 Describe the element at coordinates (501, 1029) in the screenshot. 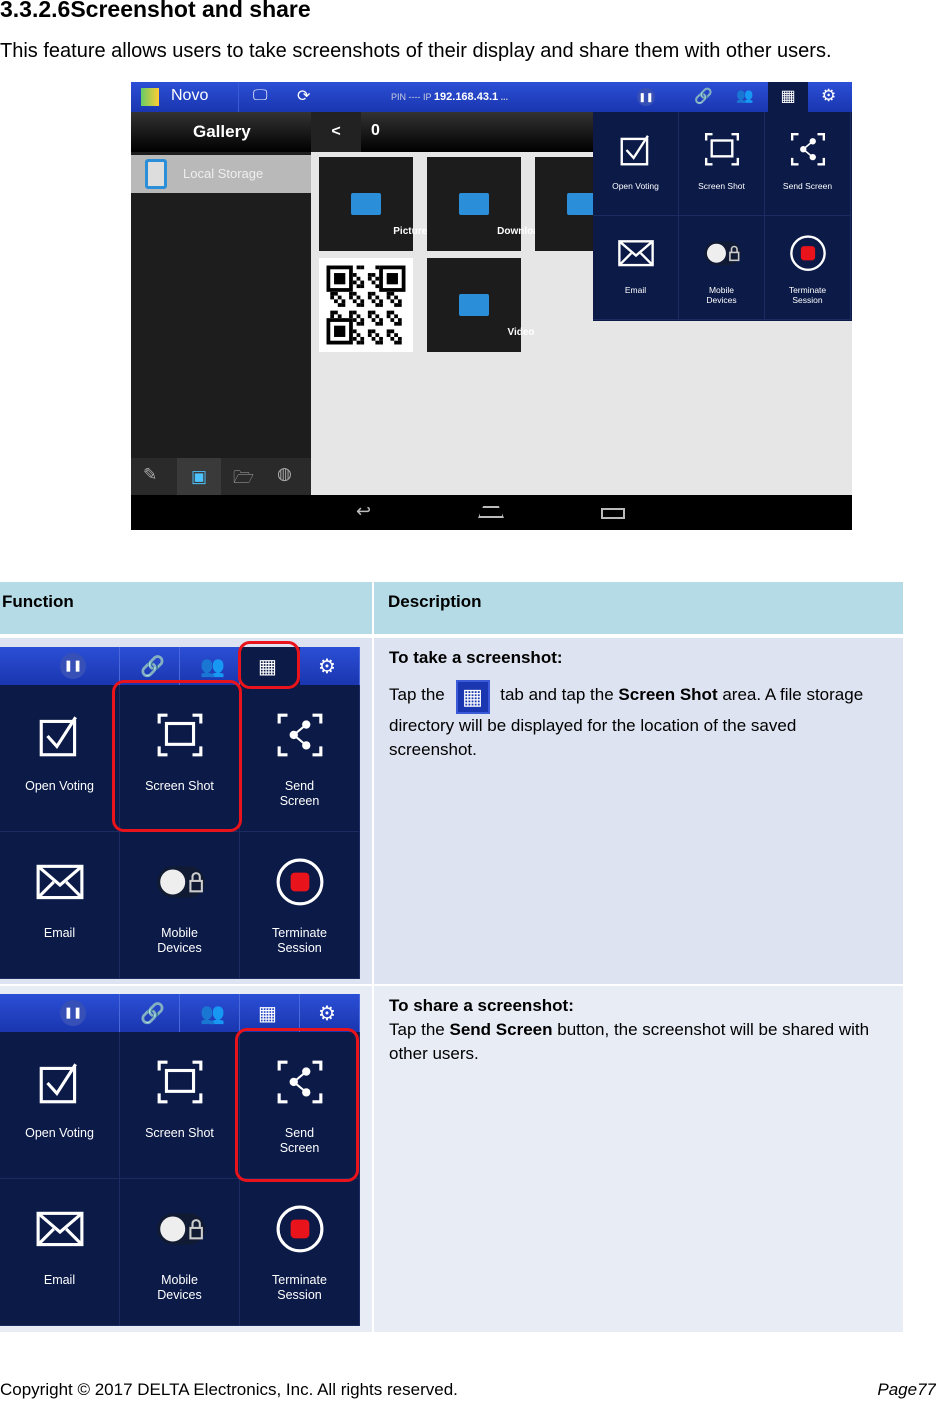

I see `desc-bold: Send Screen` at that location.